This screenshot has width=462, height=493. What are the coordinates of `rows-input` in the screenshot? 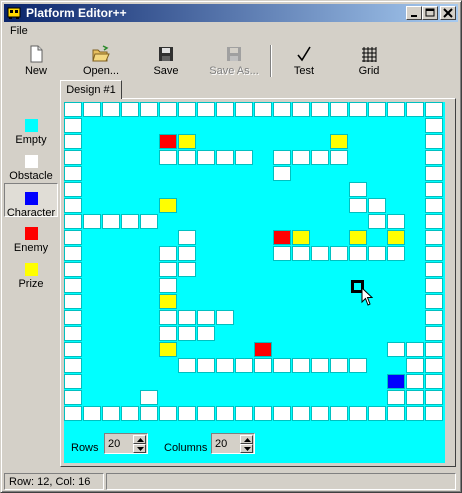 It's located at (120, 443).